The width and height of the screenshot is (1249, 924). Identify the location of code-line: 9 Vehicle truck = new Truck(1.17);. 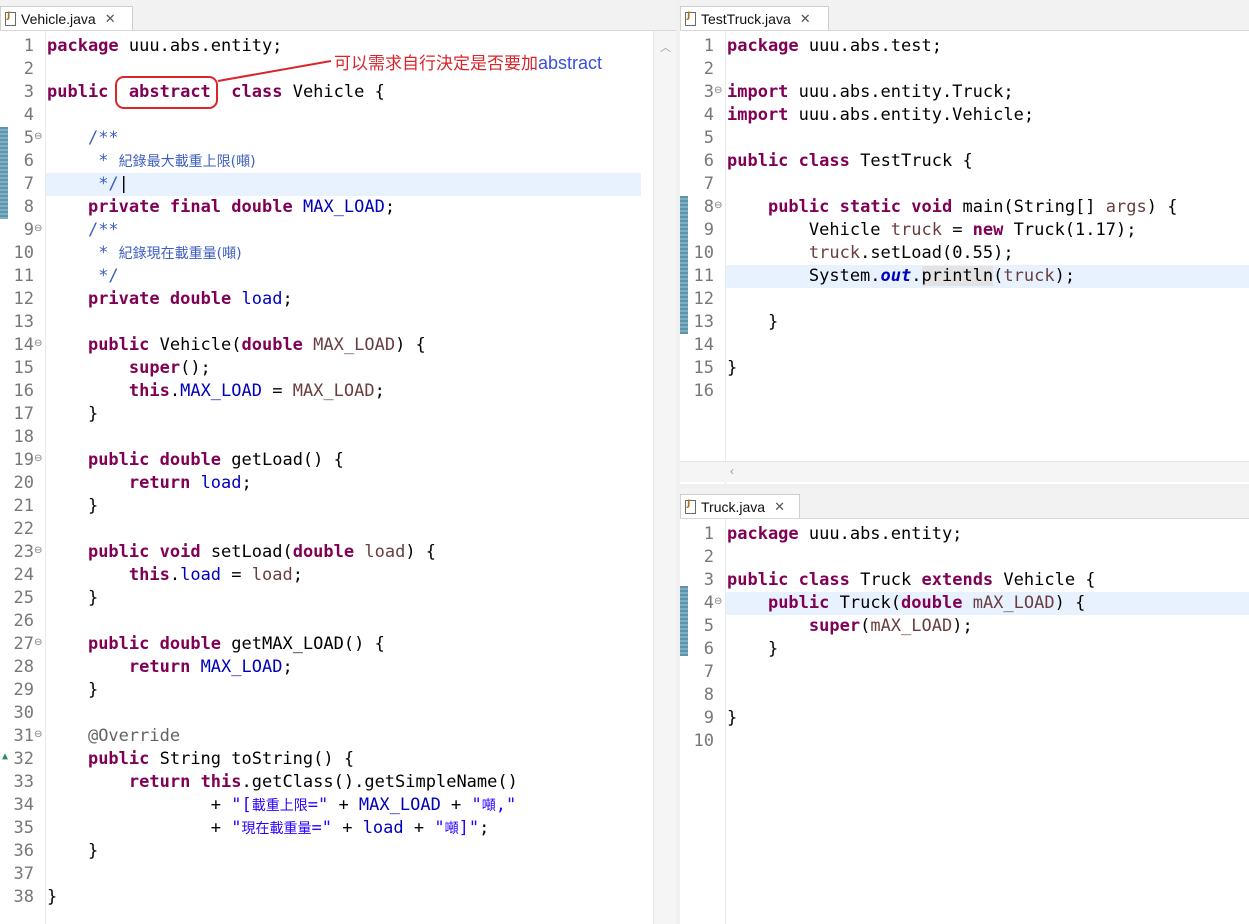
(964, 230).